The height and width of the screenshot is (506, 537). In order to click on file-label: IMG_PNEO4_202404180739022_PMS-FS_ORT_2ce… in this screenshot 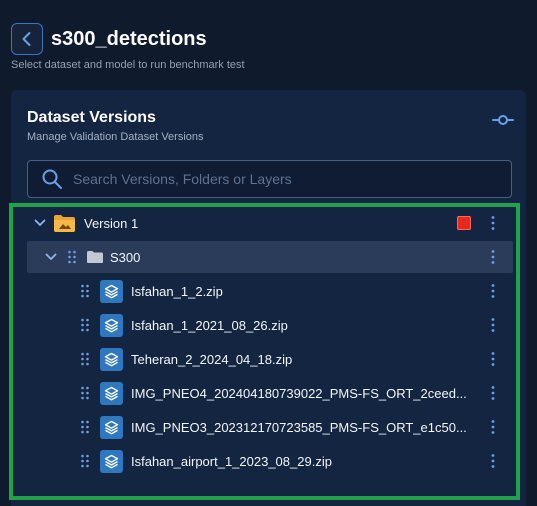, I will do `click(299, 393)`.